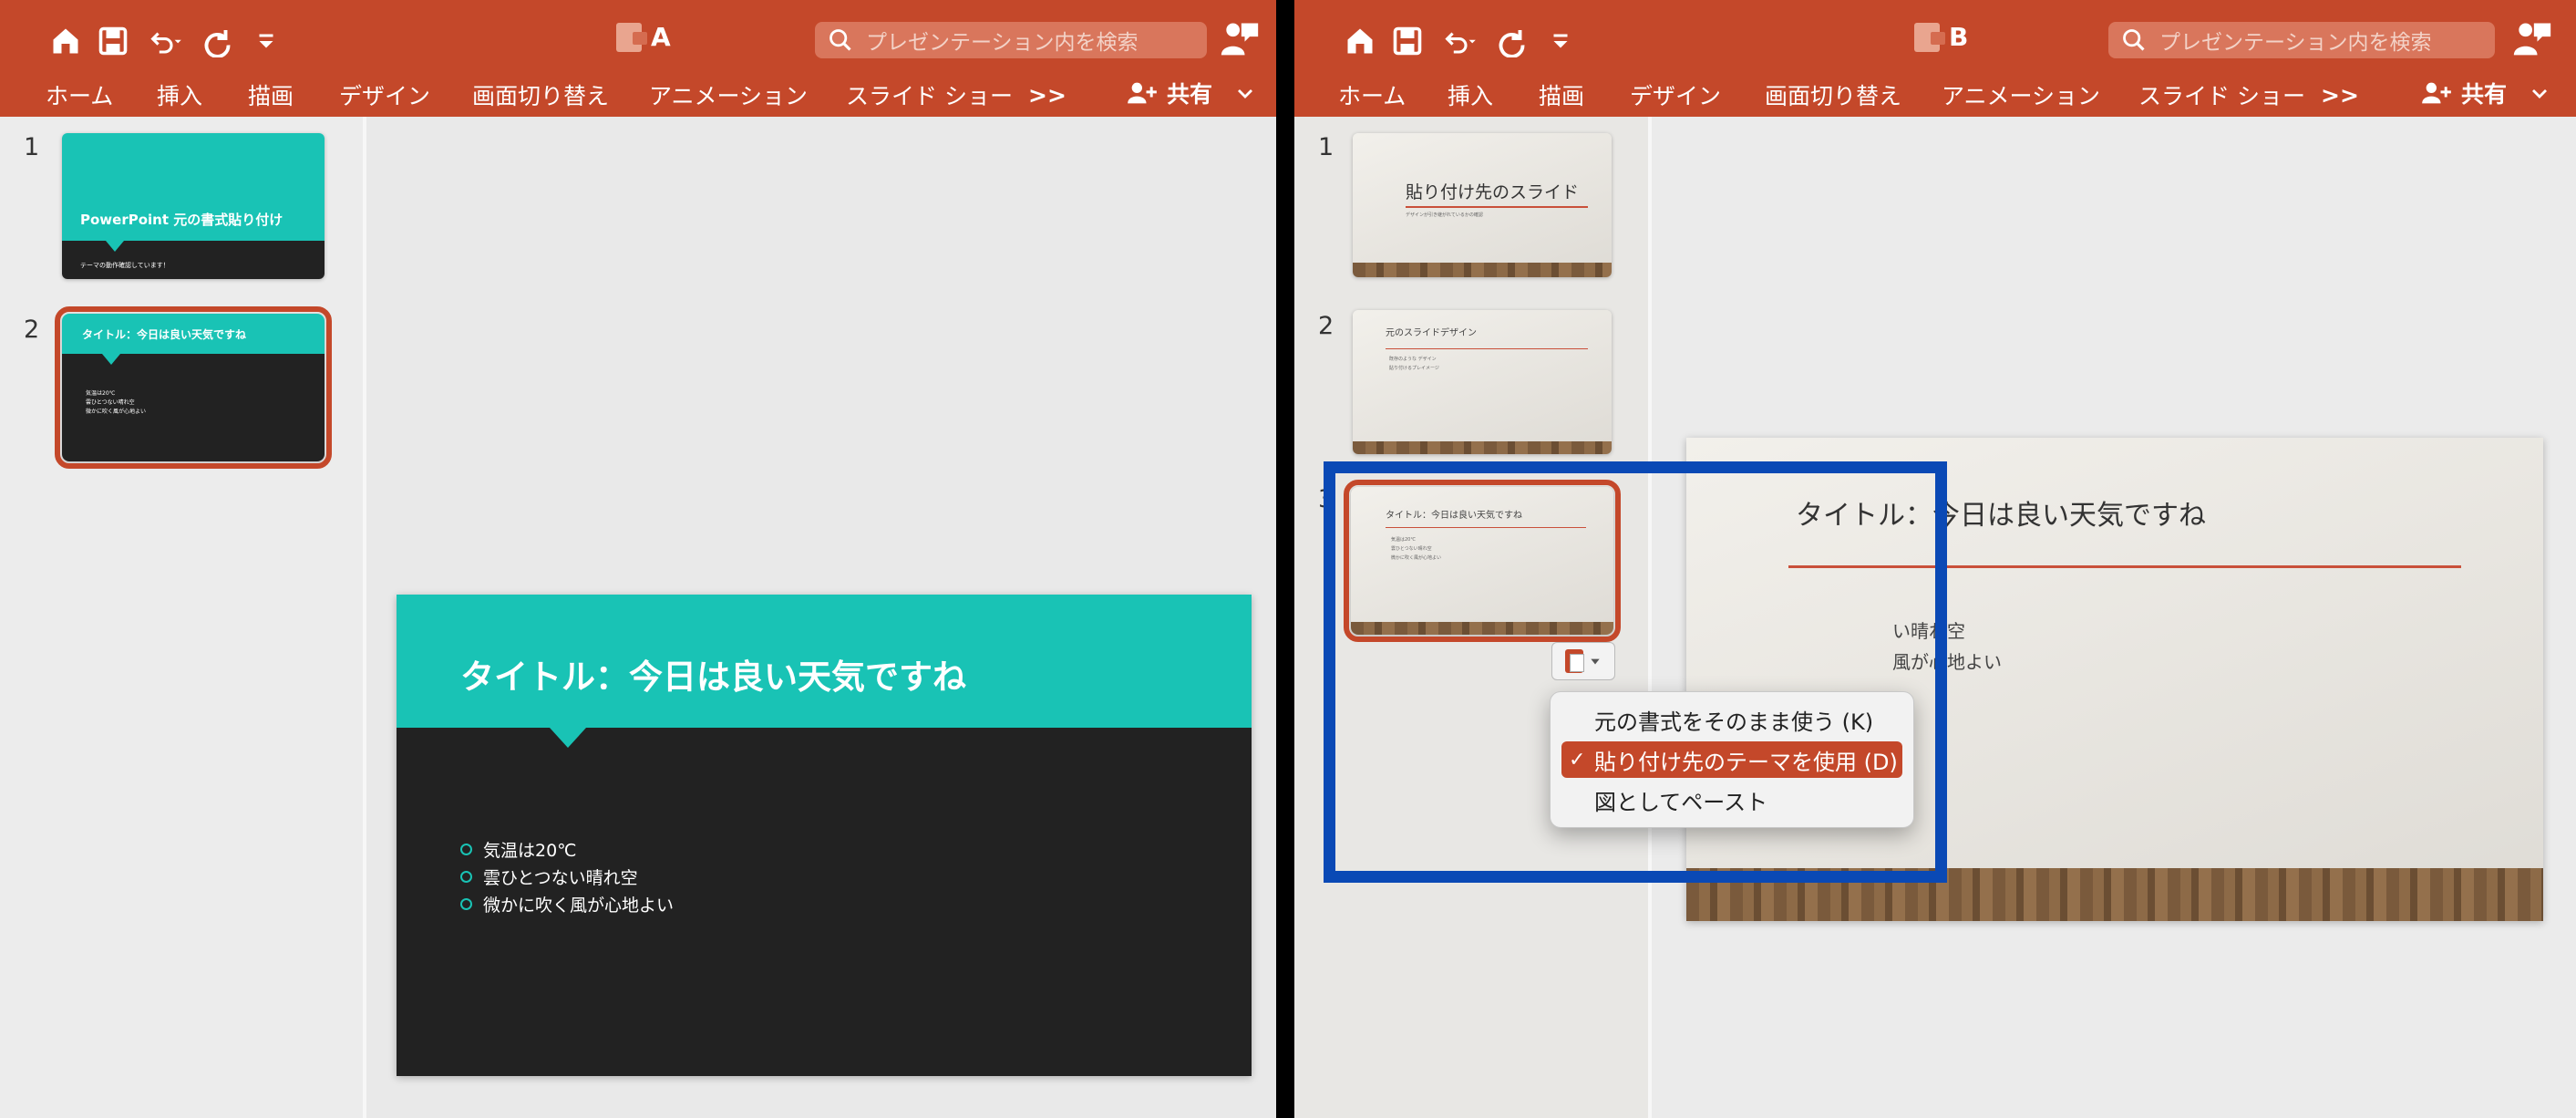 The width and height of the screenshot is (2576, 1118). Describe the element at coordinates (518, 849) in the screenshot. I see `slide-bullet: 気温は20℃` at that location.